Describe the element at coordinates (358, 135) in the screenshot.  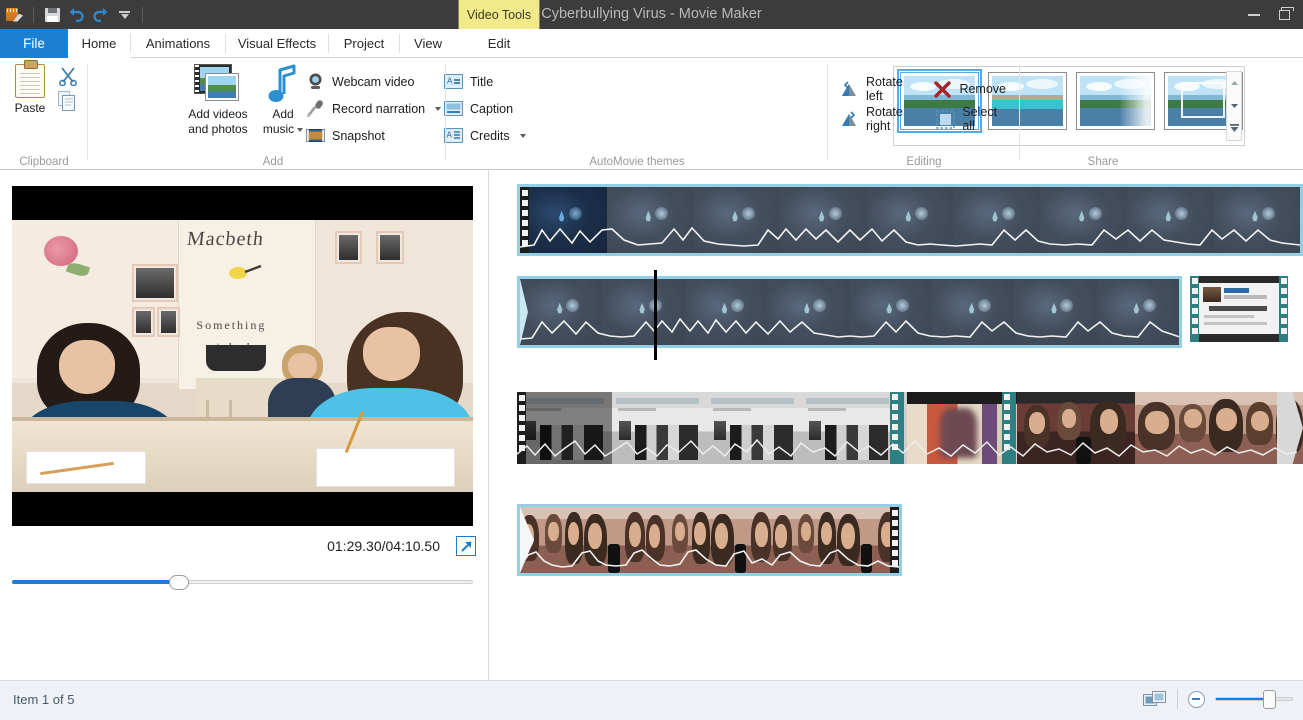
I see `snapshot-label: Snapshot` at that location.